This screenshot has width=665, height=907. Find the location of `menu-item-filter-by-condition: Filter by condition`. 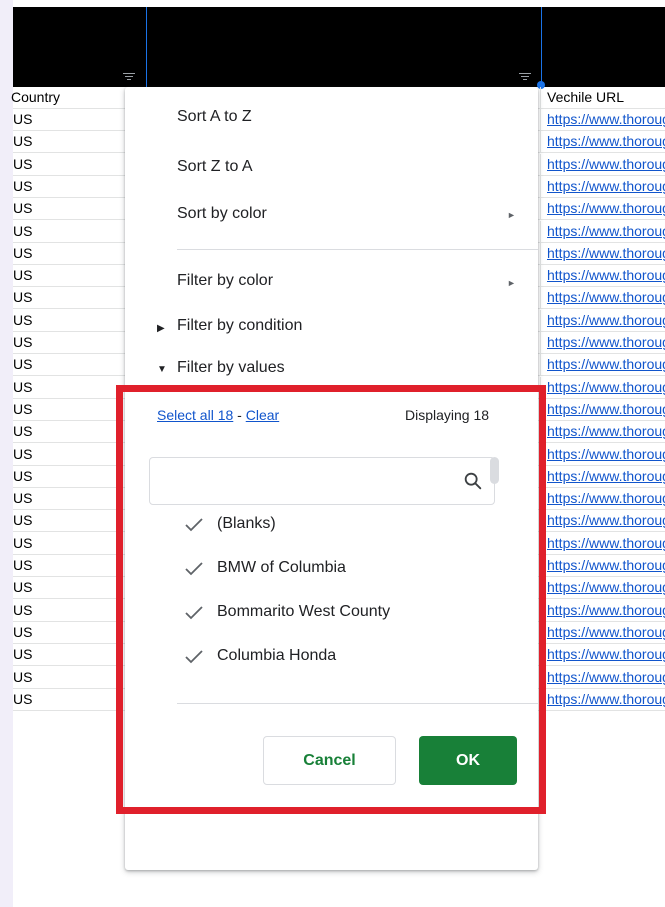

menu-item-filter-by-condition: Filter by condition is located at coordinates (239, 326).